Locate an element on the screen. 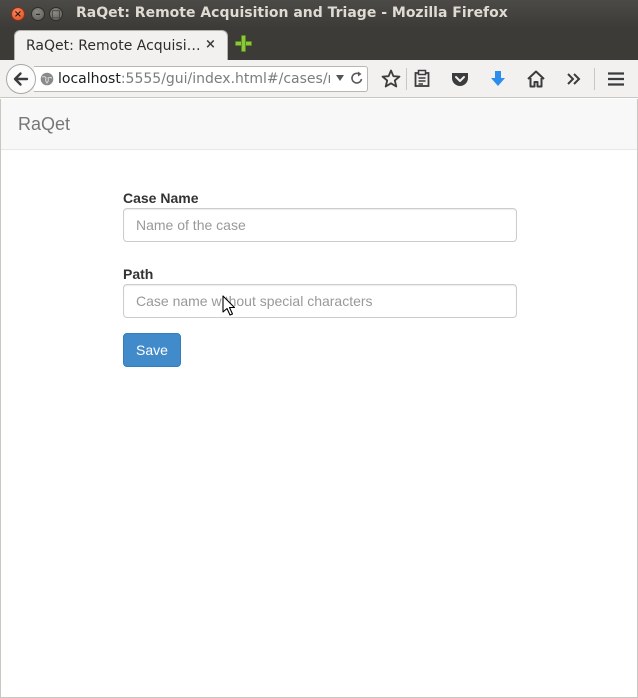 This screenshot has width=638, height=698. new-tab-icon is located at coordinates (243, 43).